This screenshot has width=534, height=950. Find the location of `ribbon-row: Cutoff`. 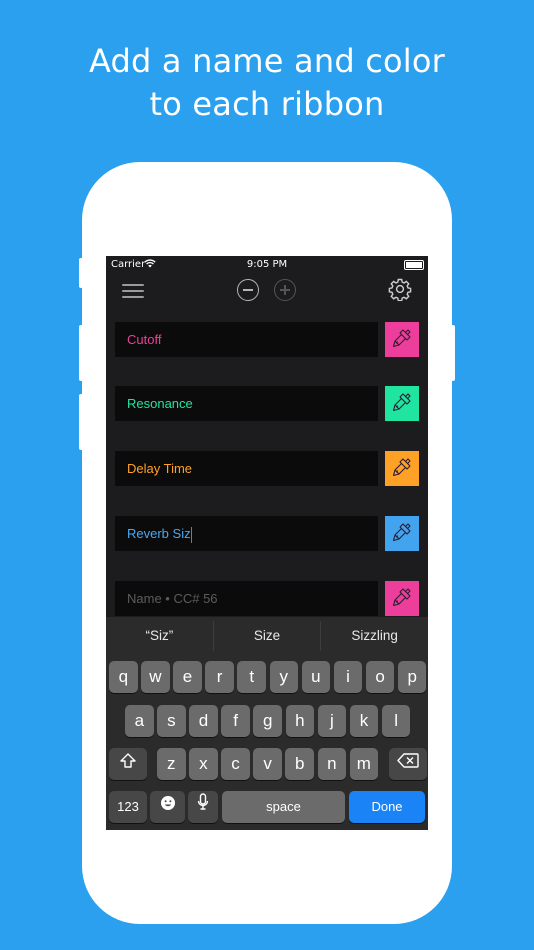

ribbon-row: Cutoff is located at coordinates (267, 339).